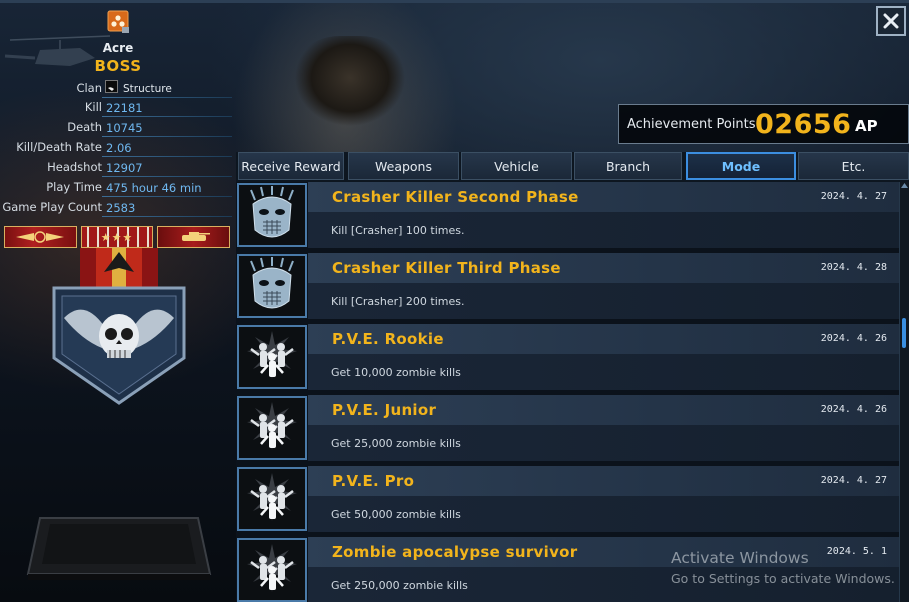  What do you see at coordinates (93, 107) in the screenshot?
I see `stat-label: Kill` at bounding box center [93, 107].